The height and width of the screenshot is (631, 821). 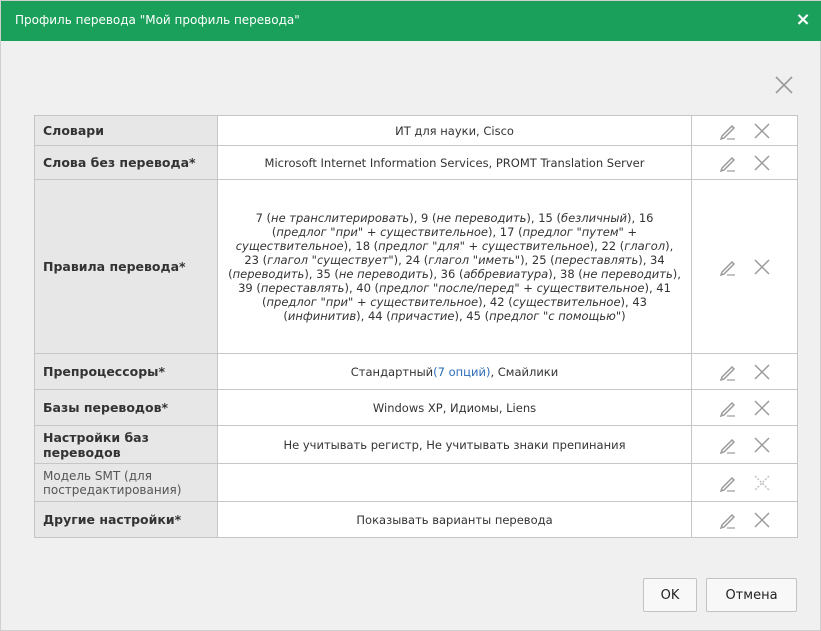 What do you see at coordinates (566, 301) in the screenshot?
I see `rule-text: существительное` at bounding box center [566, 301].